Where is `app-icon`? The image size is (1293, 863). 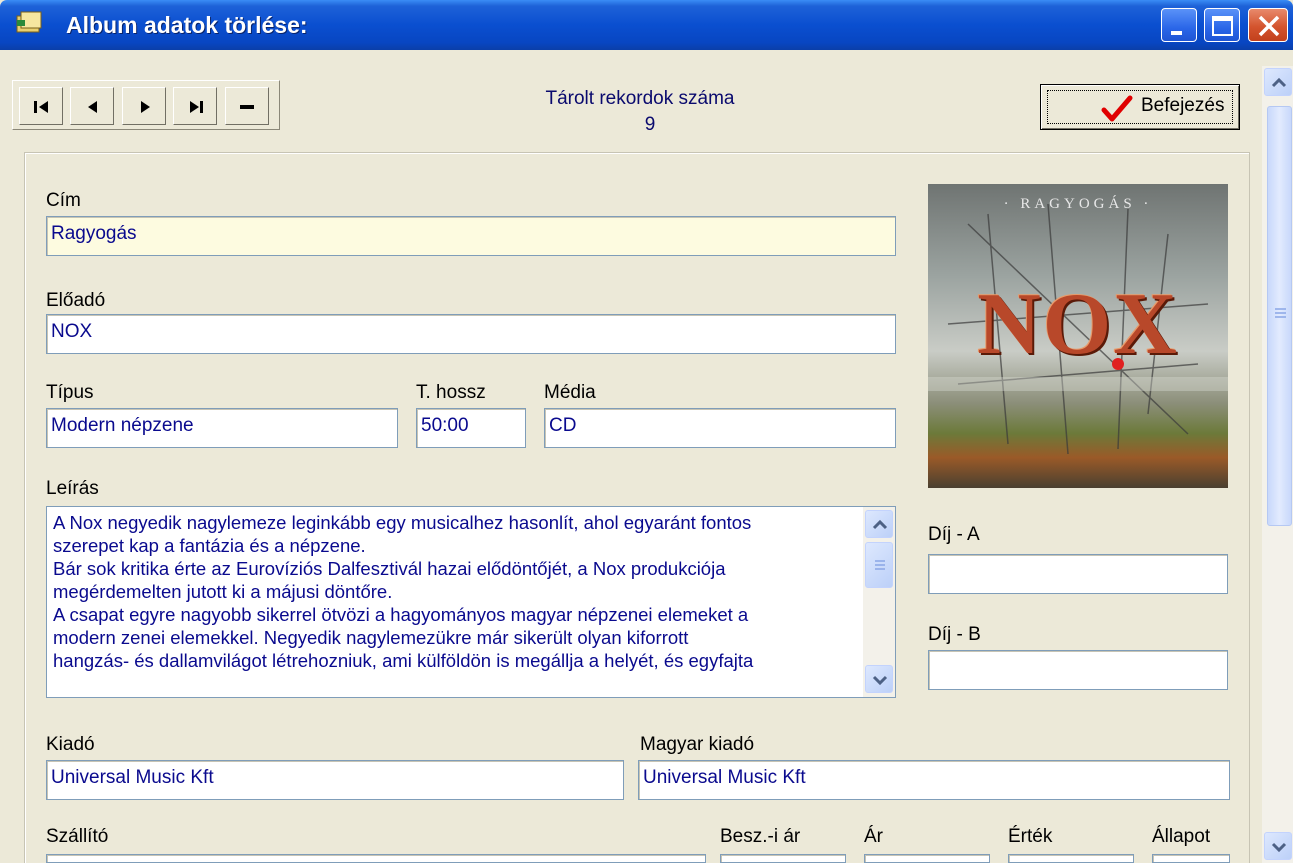
app-icon is located at coordinates (29, 22).